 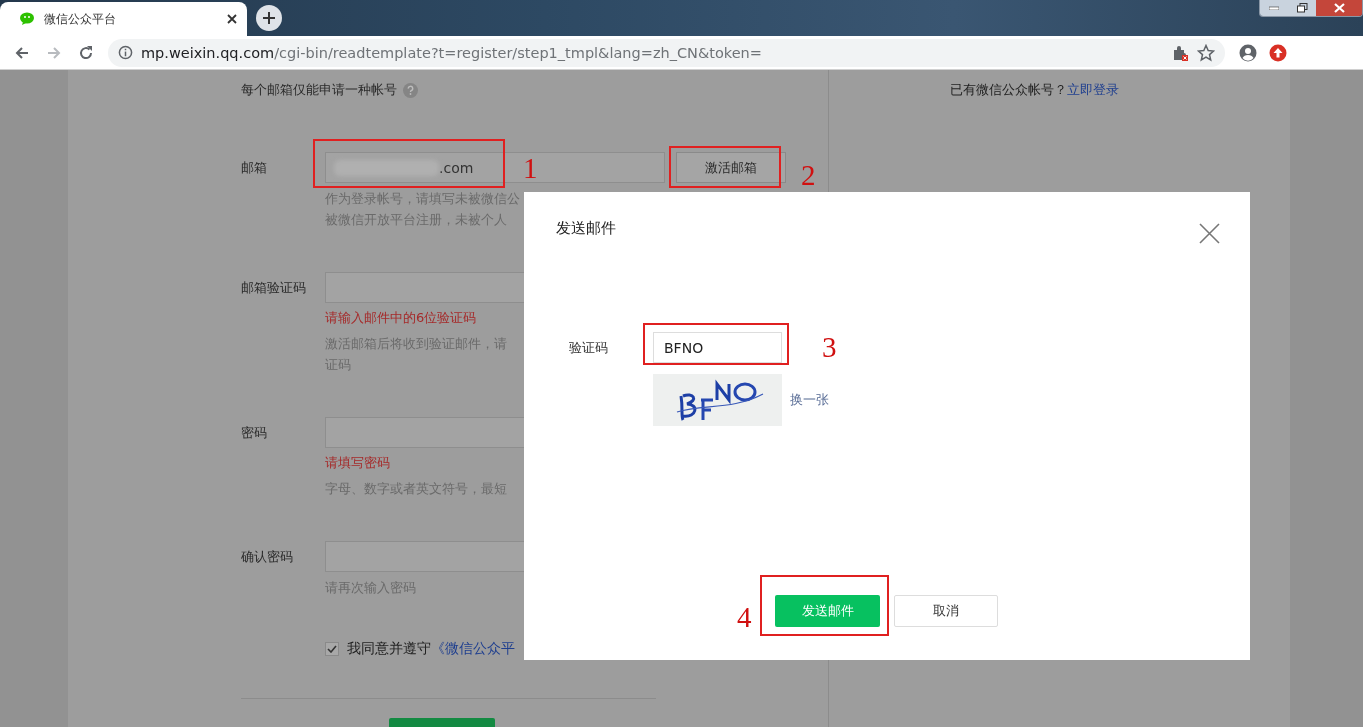 What do you see at coordinates (357, 463) in the screenshot?
I see `error-text: 请填写密码` at bounding box center [357, 463].